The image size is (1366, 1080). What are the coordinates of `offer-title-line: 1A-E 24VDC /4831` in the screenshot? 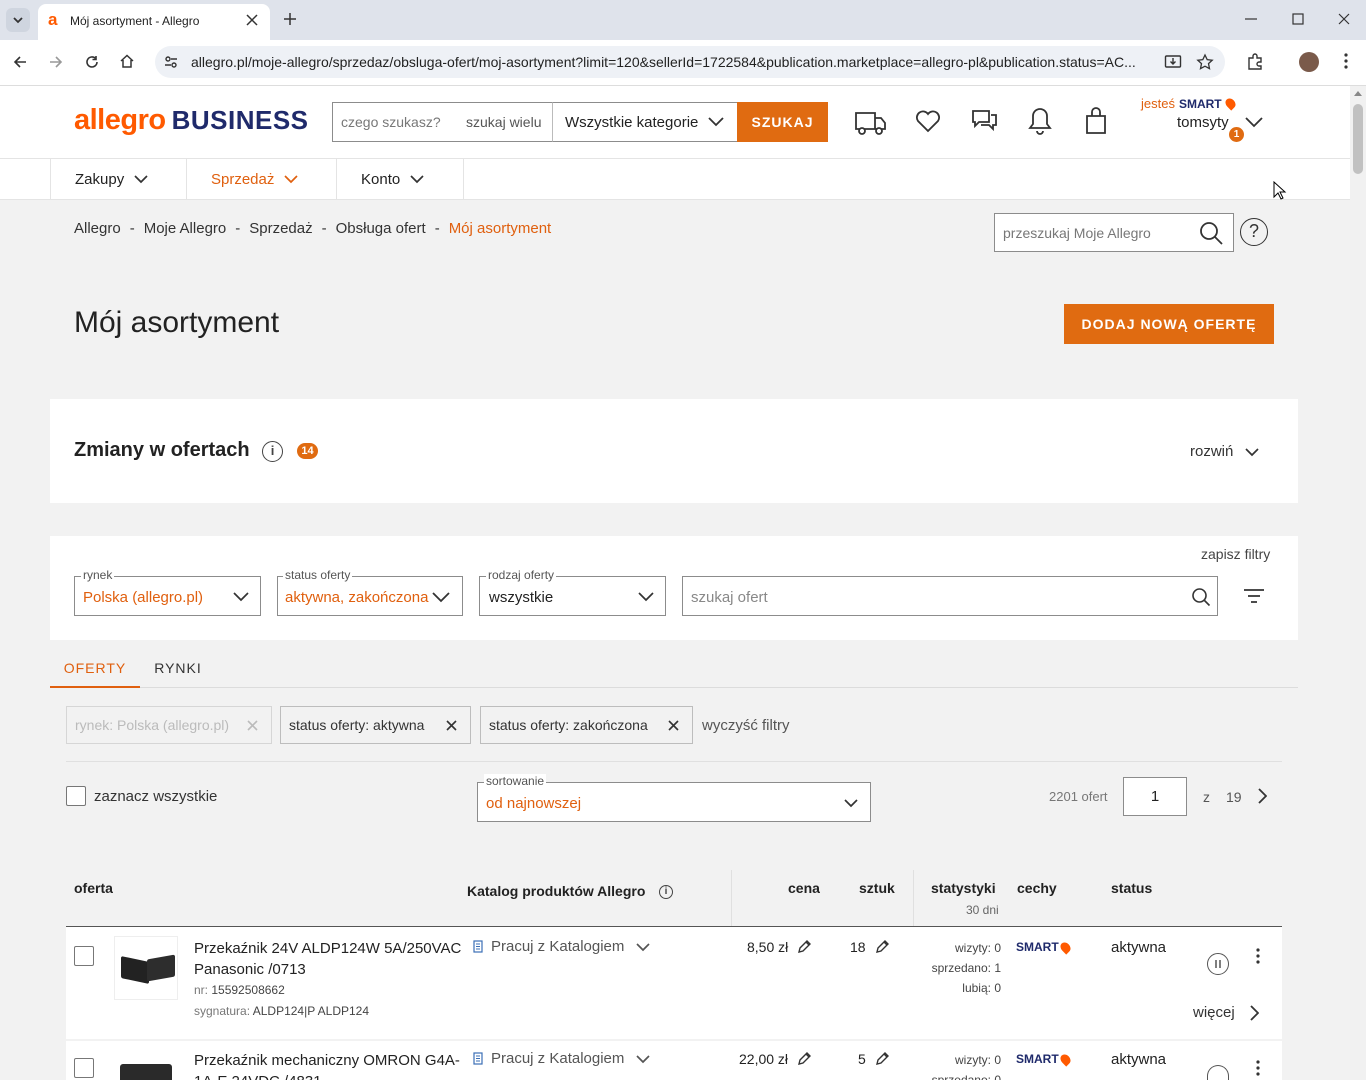 It's located at (327, 1075).